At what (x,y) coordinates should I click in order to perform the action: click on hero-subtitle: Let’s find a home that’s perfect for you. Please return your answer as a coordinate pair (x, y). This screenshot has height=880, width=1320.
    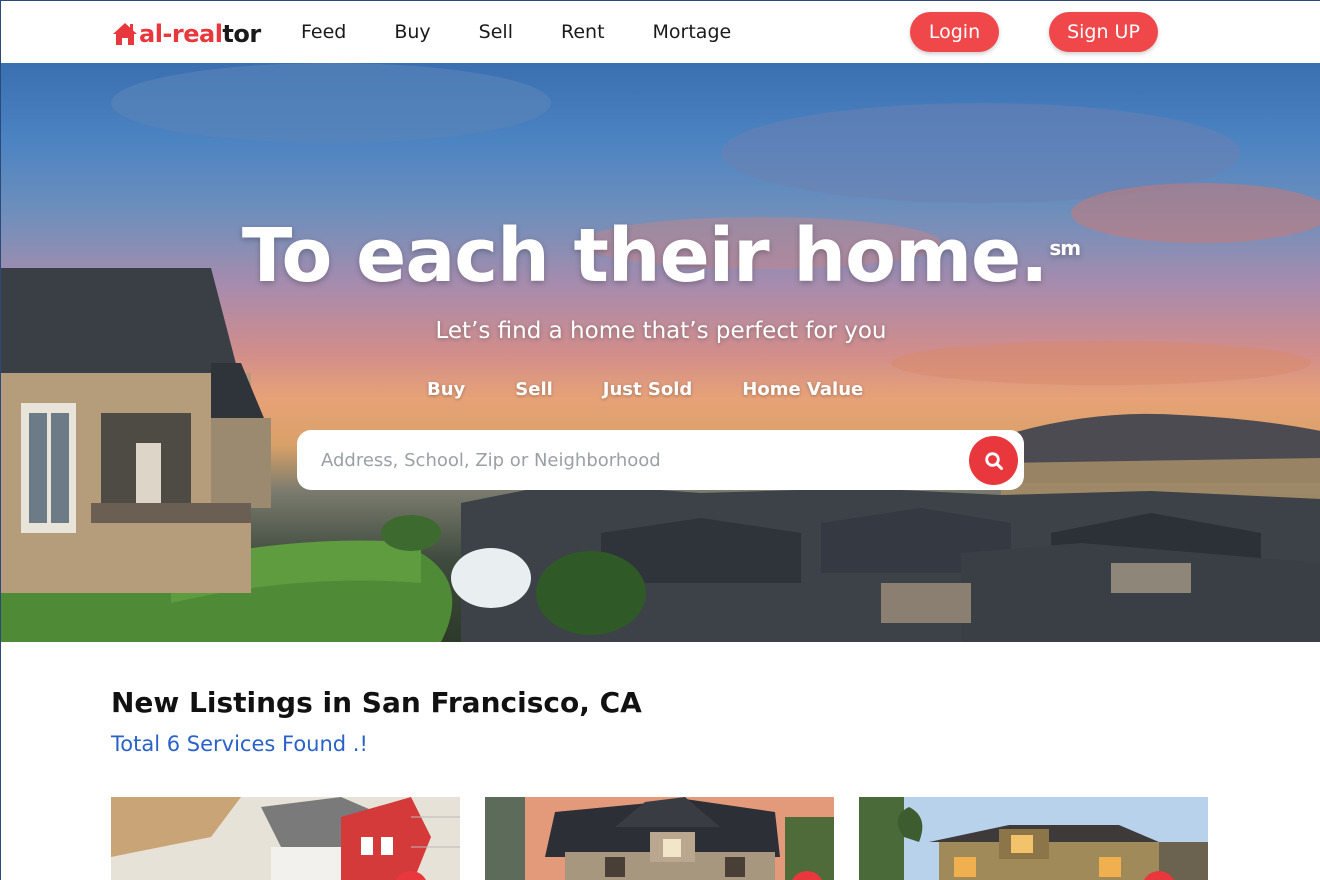
    Looking at the image, I should click on (661, 331).